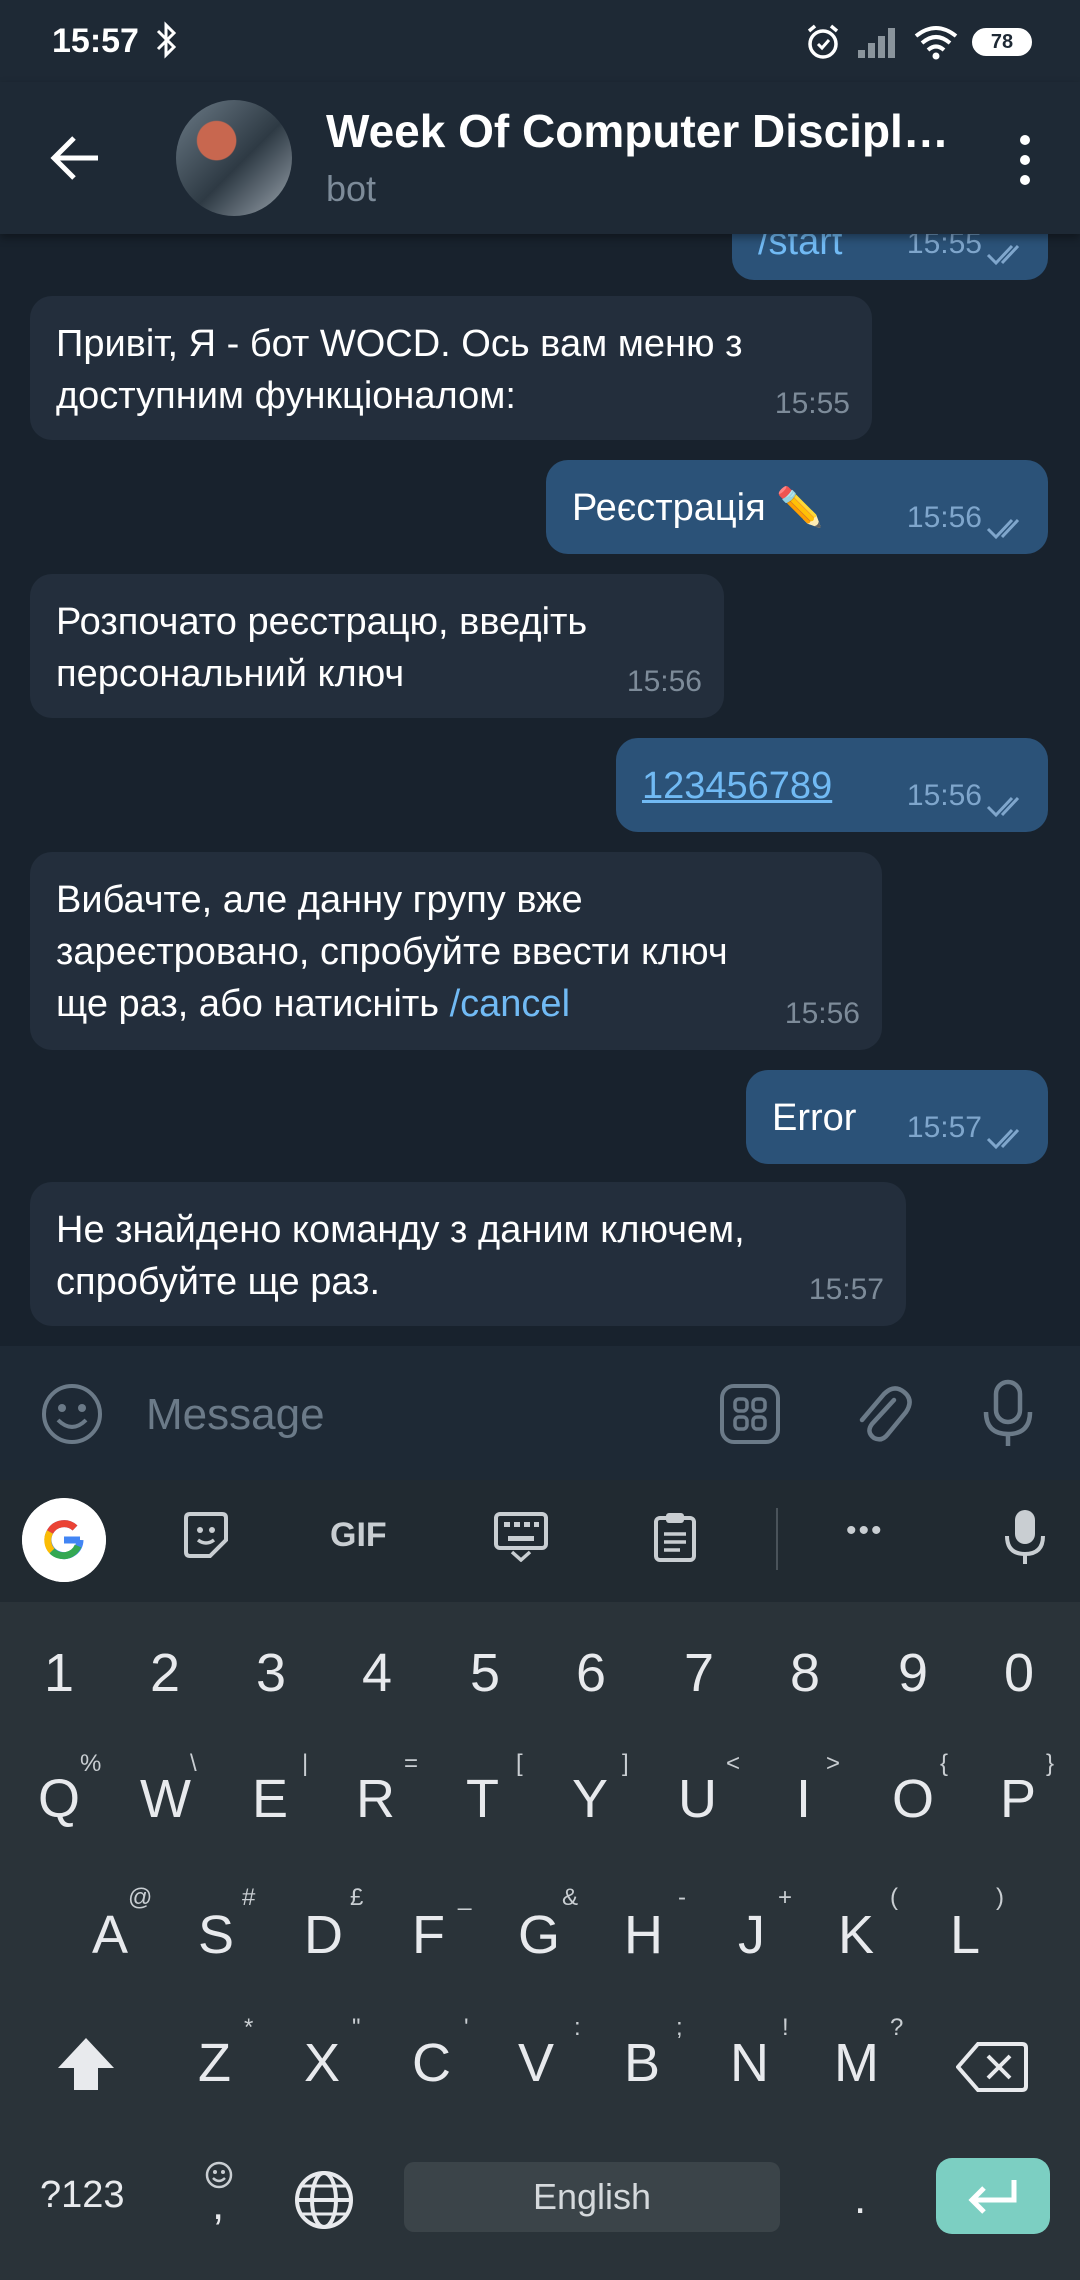  Describe the element at coordinates (918, 42) in the screenshot. I see `status-icons: 78` at that location.